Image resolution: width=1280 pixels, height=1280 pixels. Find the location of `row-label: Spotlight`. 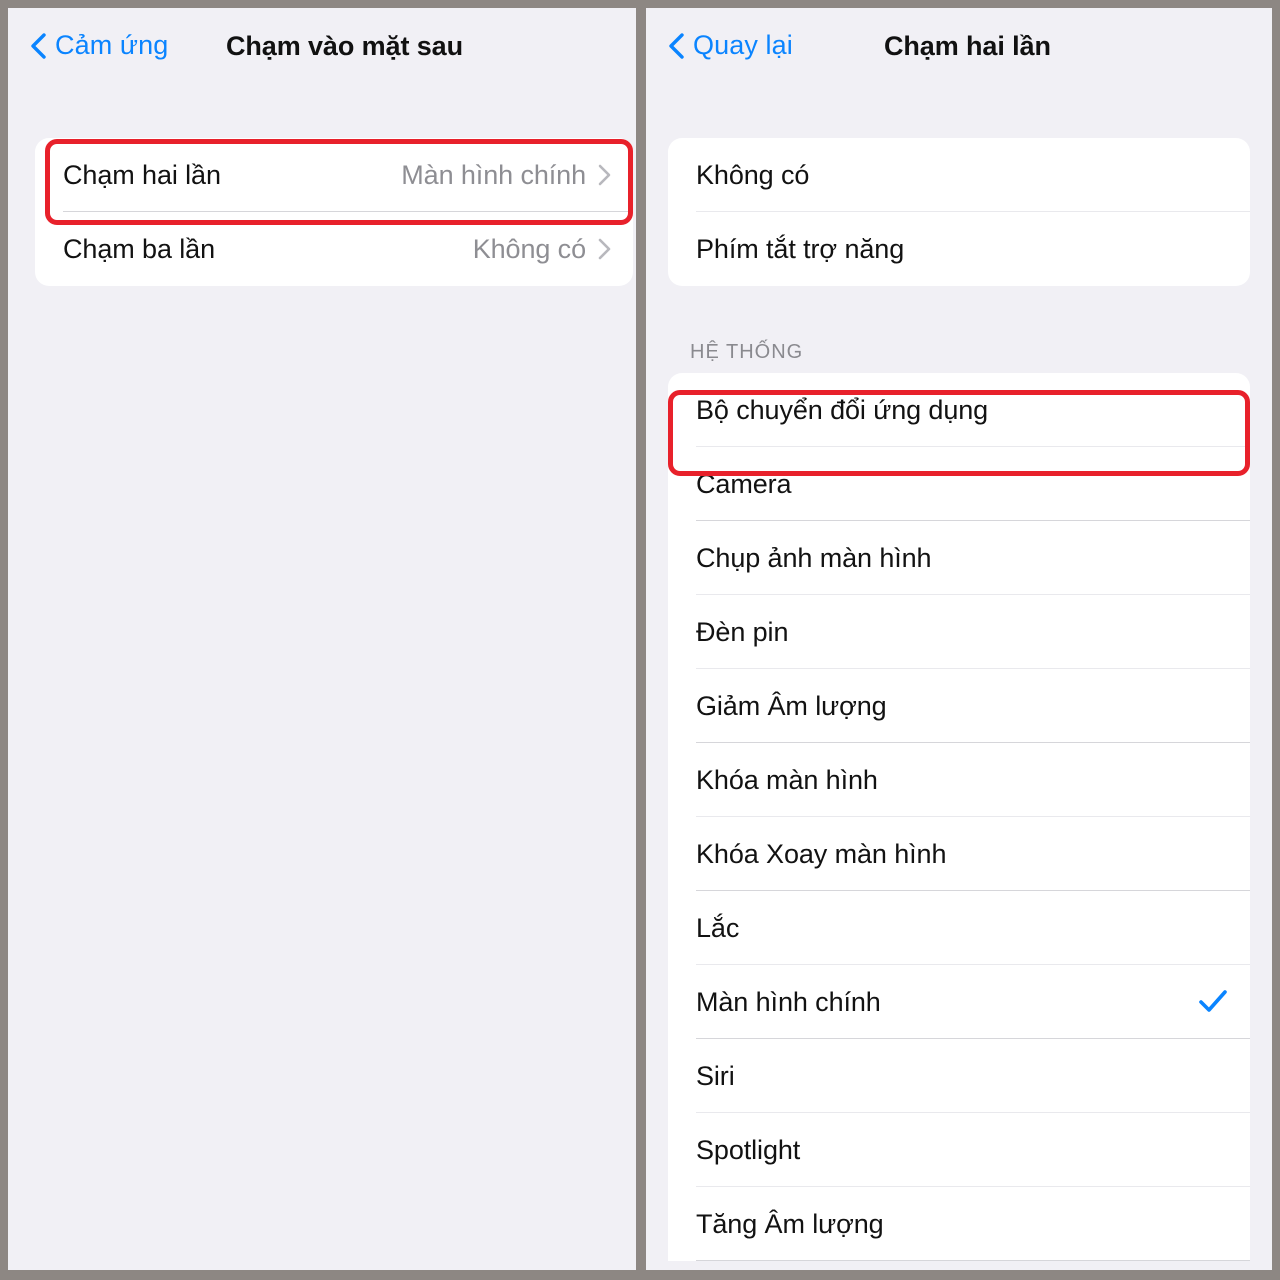

row-label: Spotlight is located at coordinates (748, 1149).